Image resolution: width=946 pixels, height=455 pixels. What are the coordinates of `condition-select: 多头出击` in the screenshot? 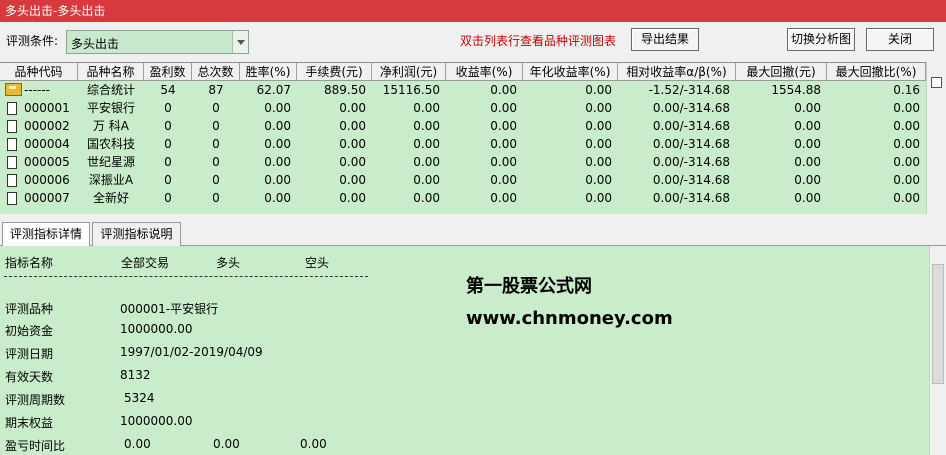 It's located at (157, 42).